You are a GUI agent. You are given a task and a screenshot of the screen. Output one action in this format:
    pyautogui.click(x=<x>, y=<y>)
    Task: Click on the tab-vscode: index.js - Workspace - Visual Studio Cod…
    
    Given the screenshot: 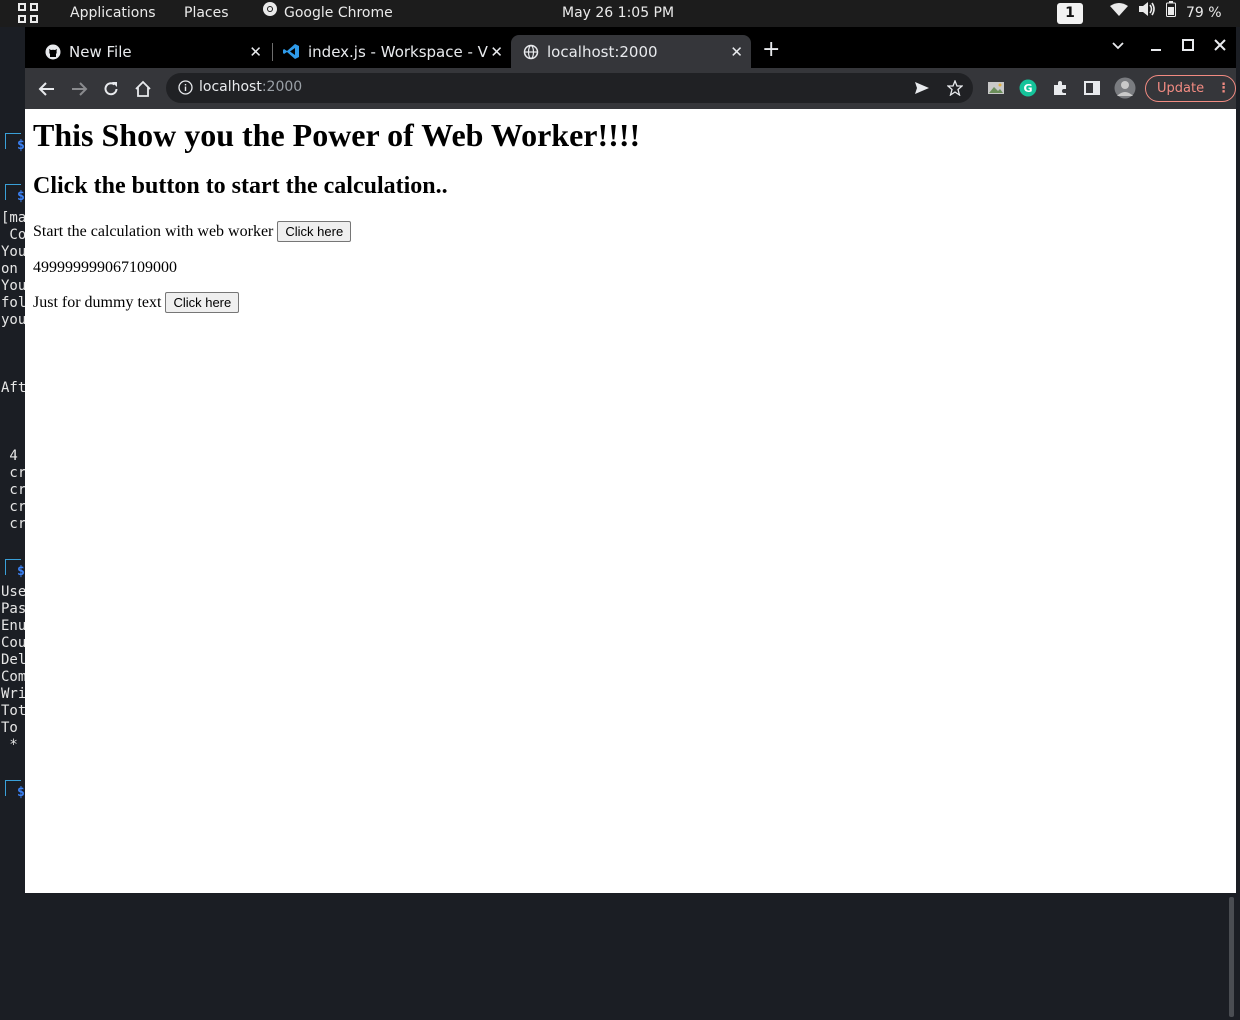 What is the action you would take?
    pyautogui.click(x=392, y=51)
    